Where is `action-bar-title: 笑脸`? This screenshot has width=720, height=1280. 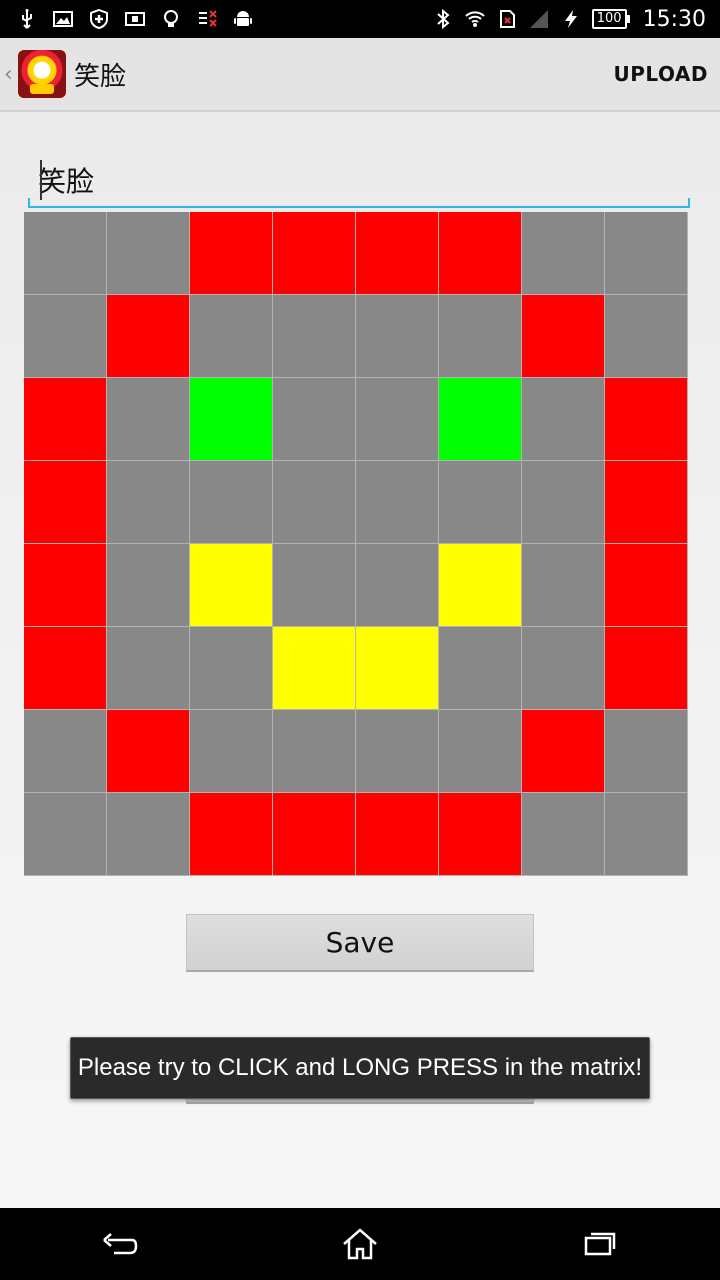 action-bar-title: 笑脸 is located at coordinates (100, 76).